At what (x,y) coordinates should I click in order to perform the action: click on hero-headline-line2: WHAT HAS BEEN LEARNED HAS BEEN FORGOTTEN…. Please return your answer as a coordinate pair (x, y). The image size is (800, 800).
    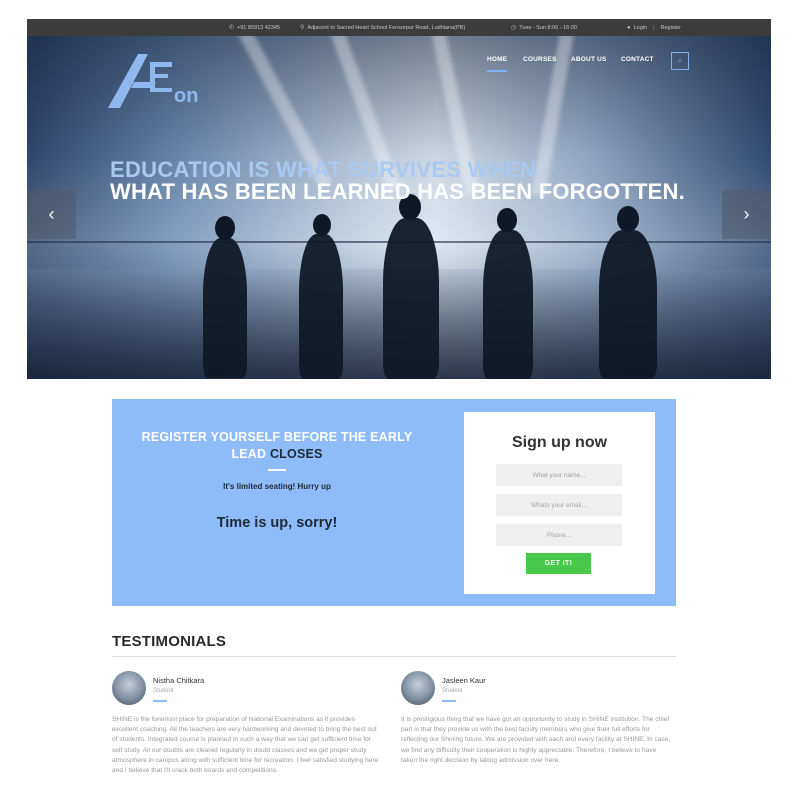
    Looking at the image, I should click on (397, 191).